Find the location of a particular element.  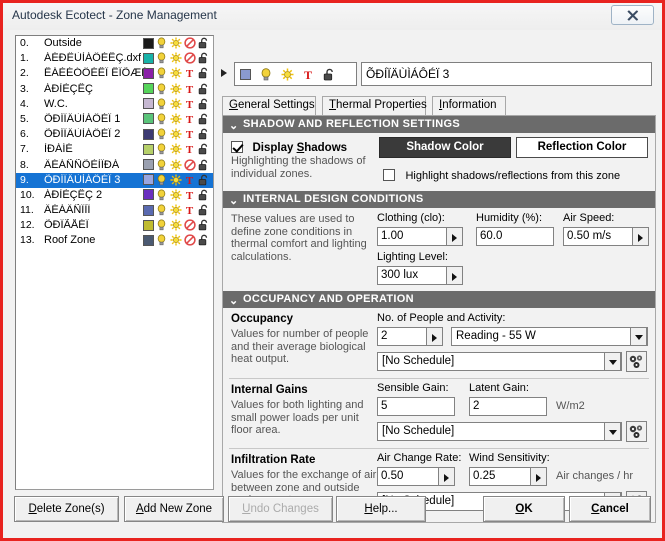

zone-list-item: 6. ÕÐÍÏÄÙÌÁÔÉÏ 2 T is located at coordinates (114, 134).